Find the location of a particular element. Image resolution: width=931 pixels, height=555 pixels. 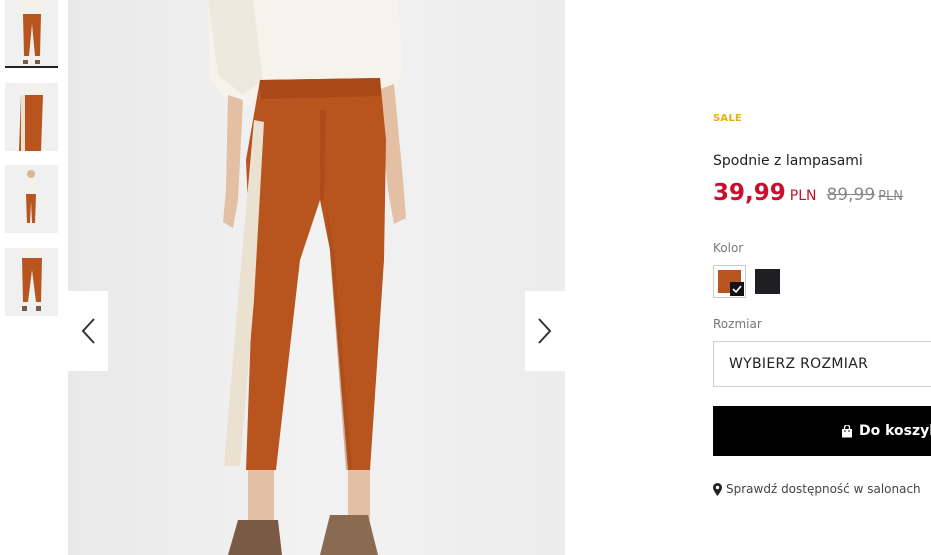

add-to-cart-button: Do koszyka is located at coordinates (822, 431).